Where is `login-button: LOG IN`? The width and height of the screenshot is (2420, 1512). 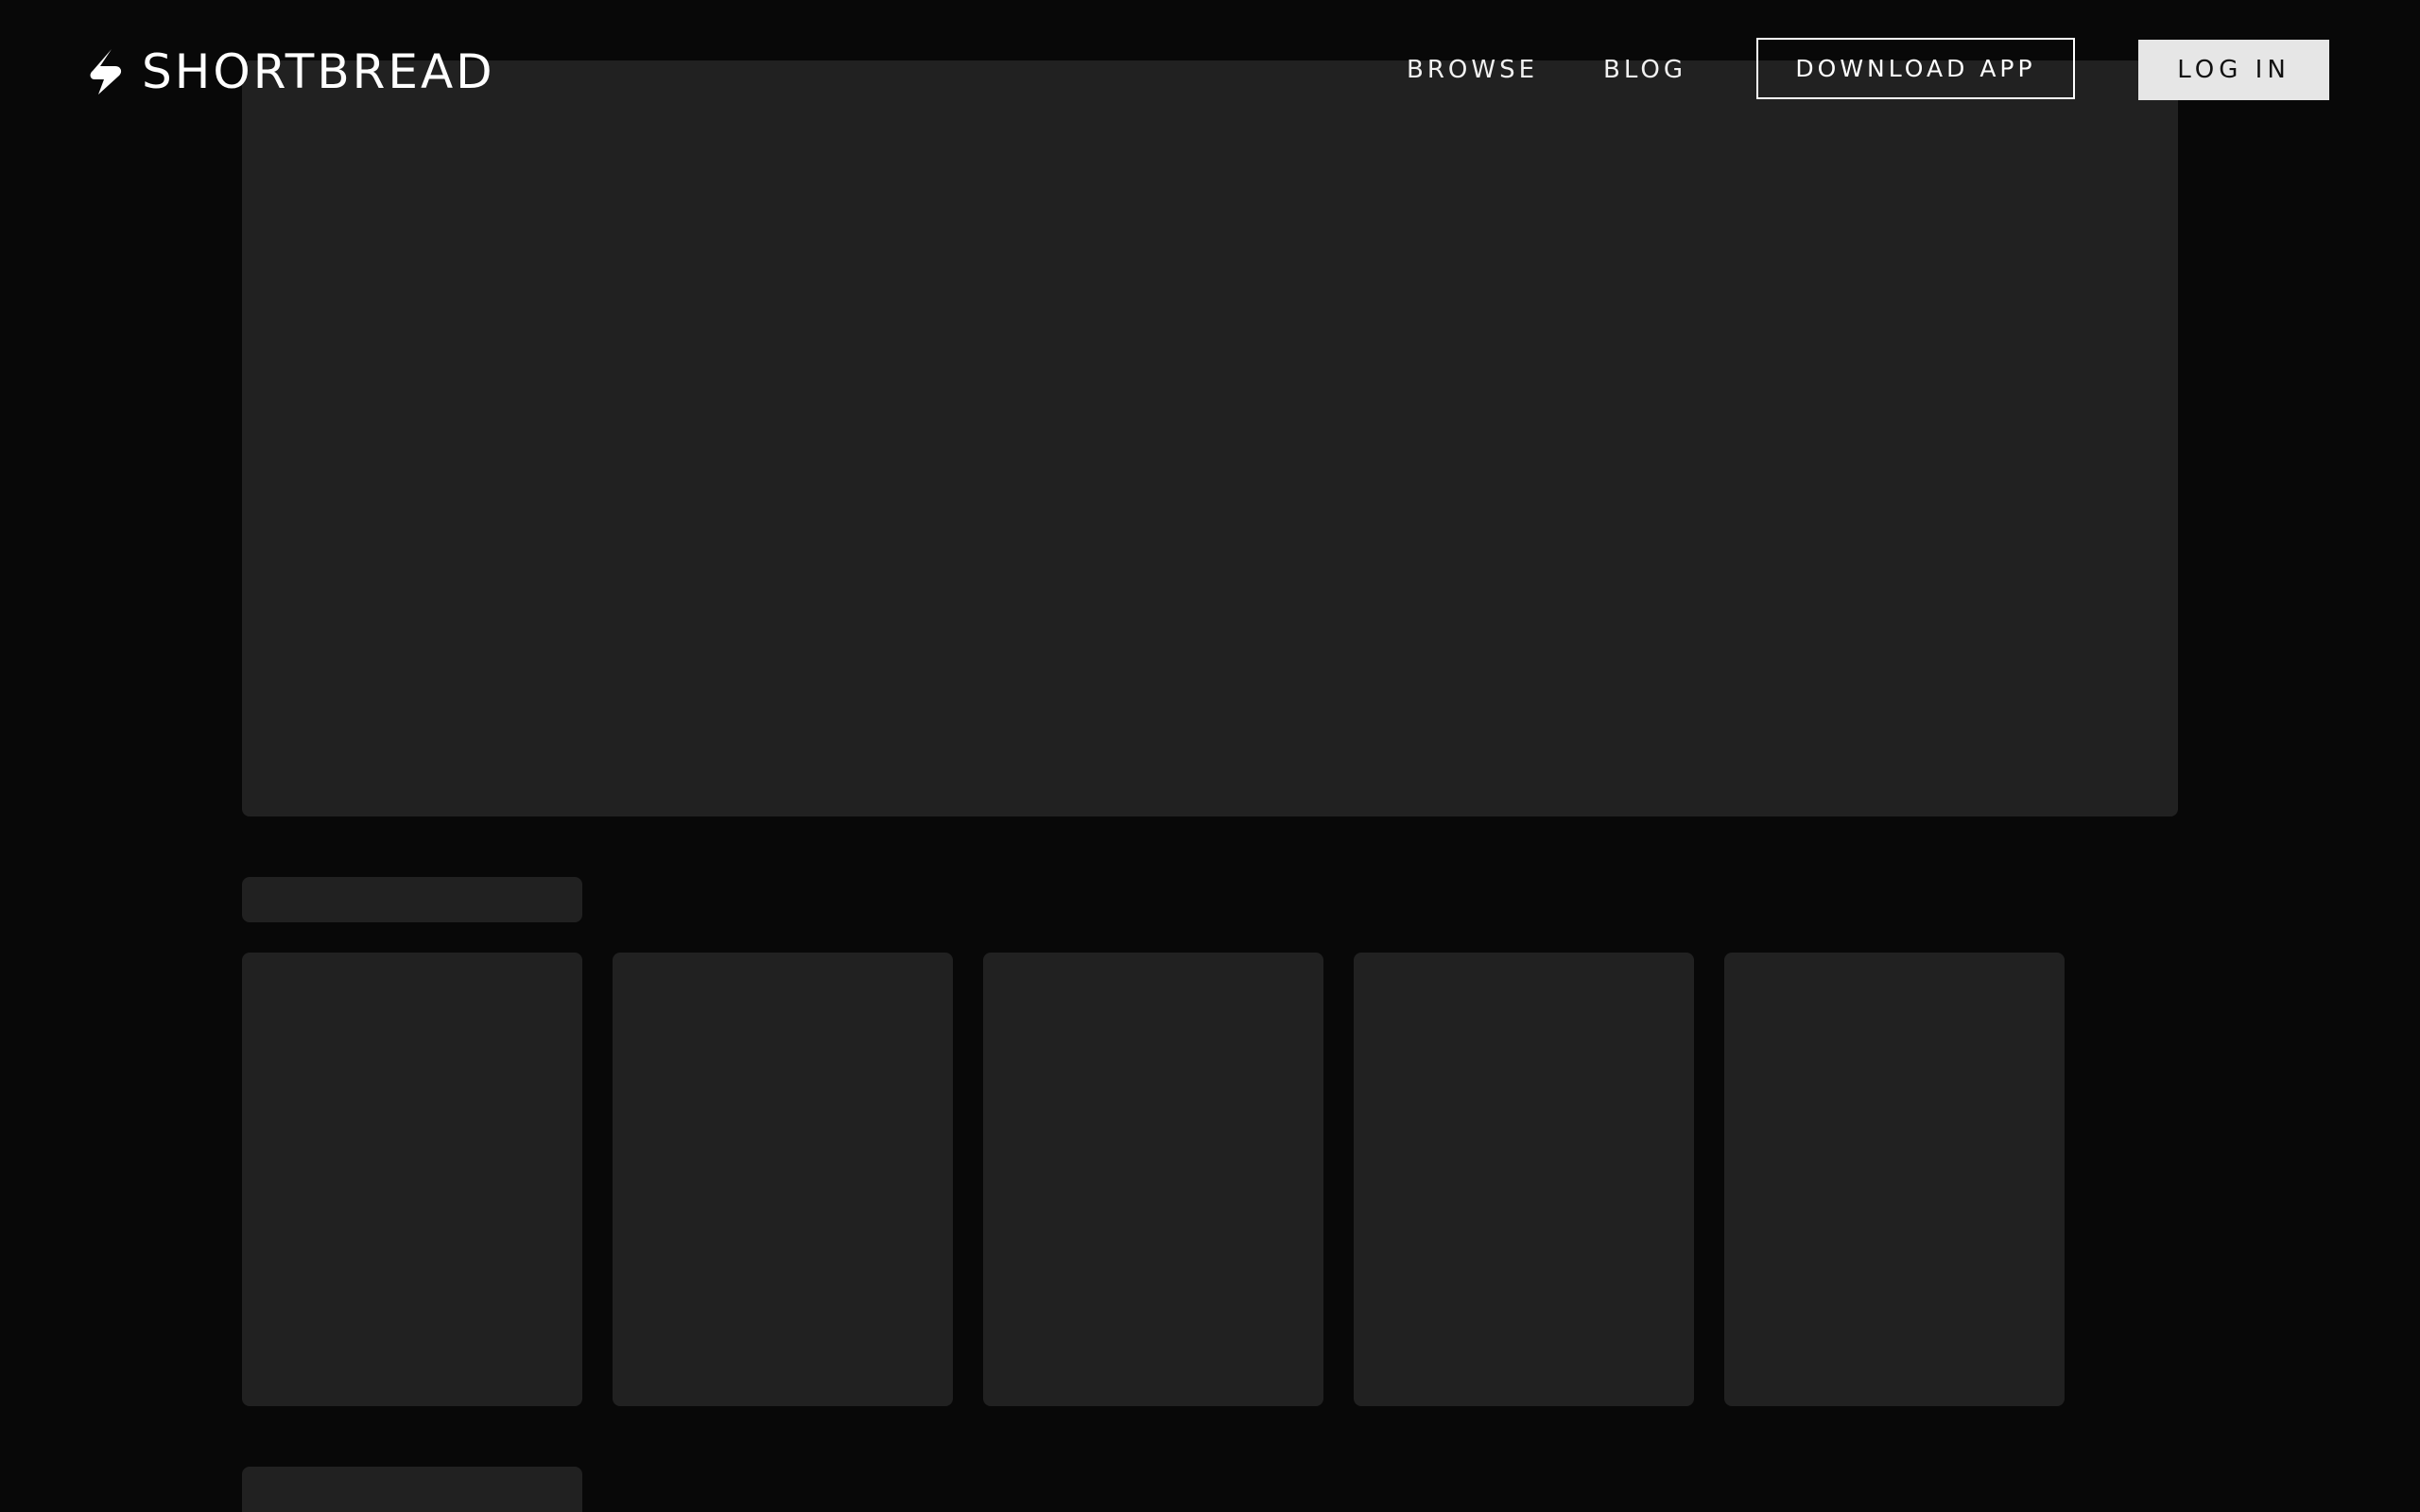
login-button: LOG IN is located at coordinates (2233, 70).